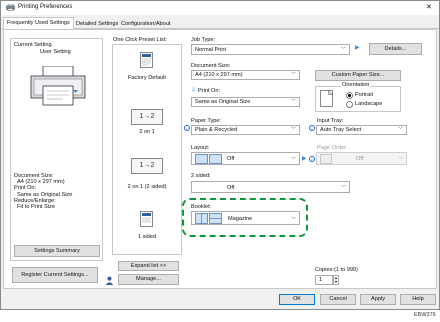 This screenshot has height=322, width=440. What do you see at coordinates (330, 121) in the screenshot?
I see `input-tray-label: Input Tray:` at bounding box center [330, 121].